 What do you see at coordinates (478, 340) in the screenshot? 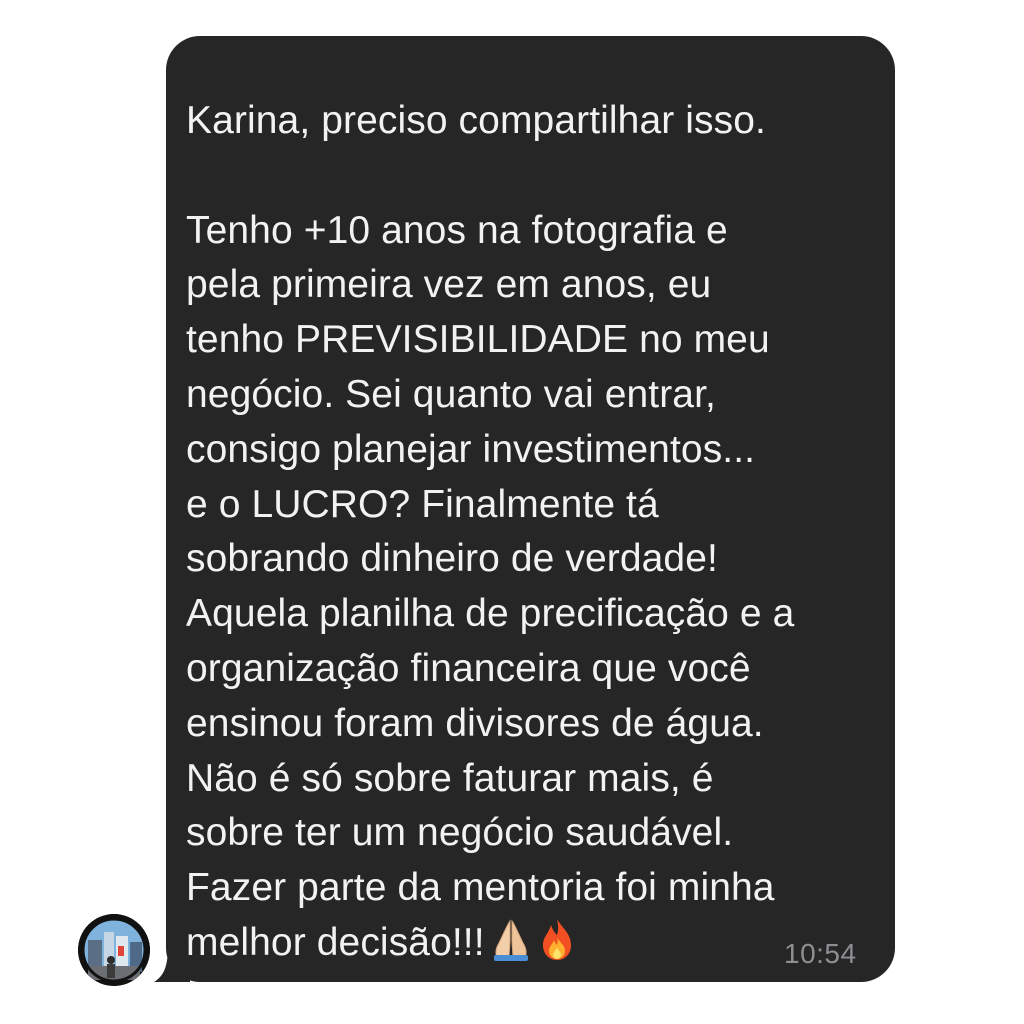
I see `message-line: tenho PREVISIBILIDADE no meu` at bounding box center [478, 340].